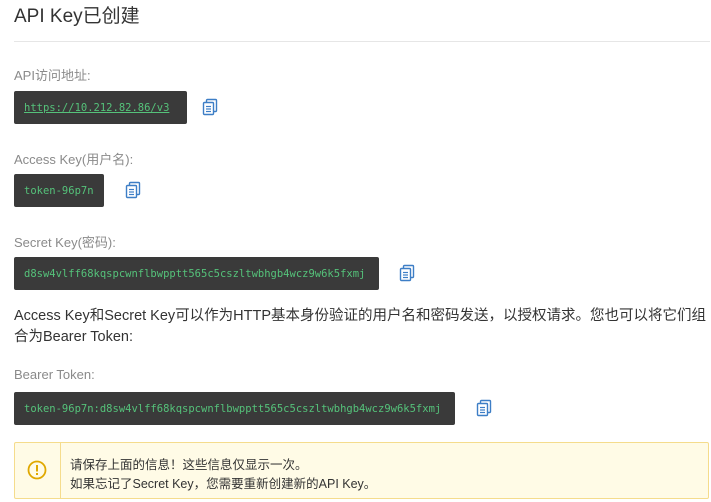 Image resolution: width=711 pixels, height=502 pixels. What do you see at coordinates (223, 484) in the screenshot?
I see `notice-line-2: 如果忘记了Secret Key，您需要重新创建新的API Key。` at bounding box center [223, 484].